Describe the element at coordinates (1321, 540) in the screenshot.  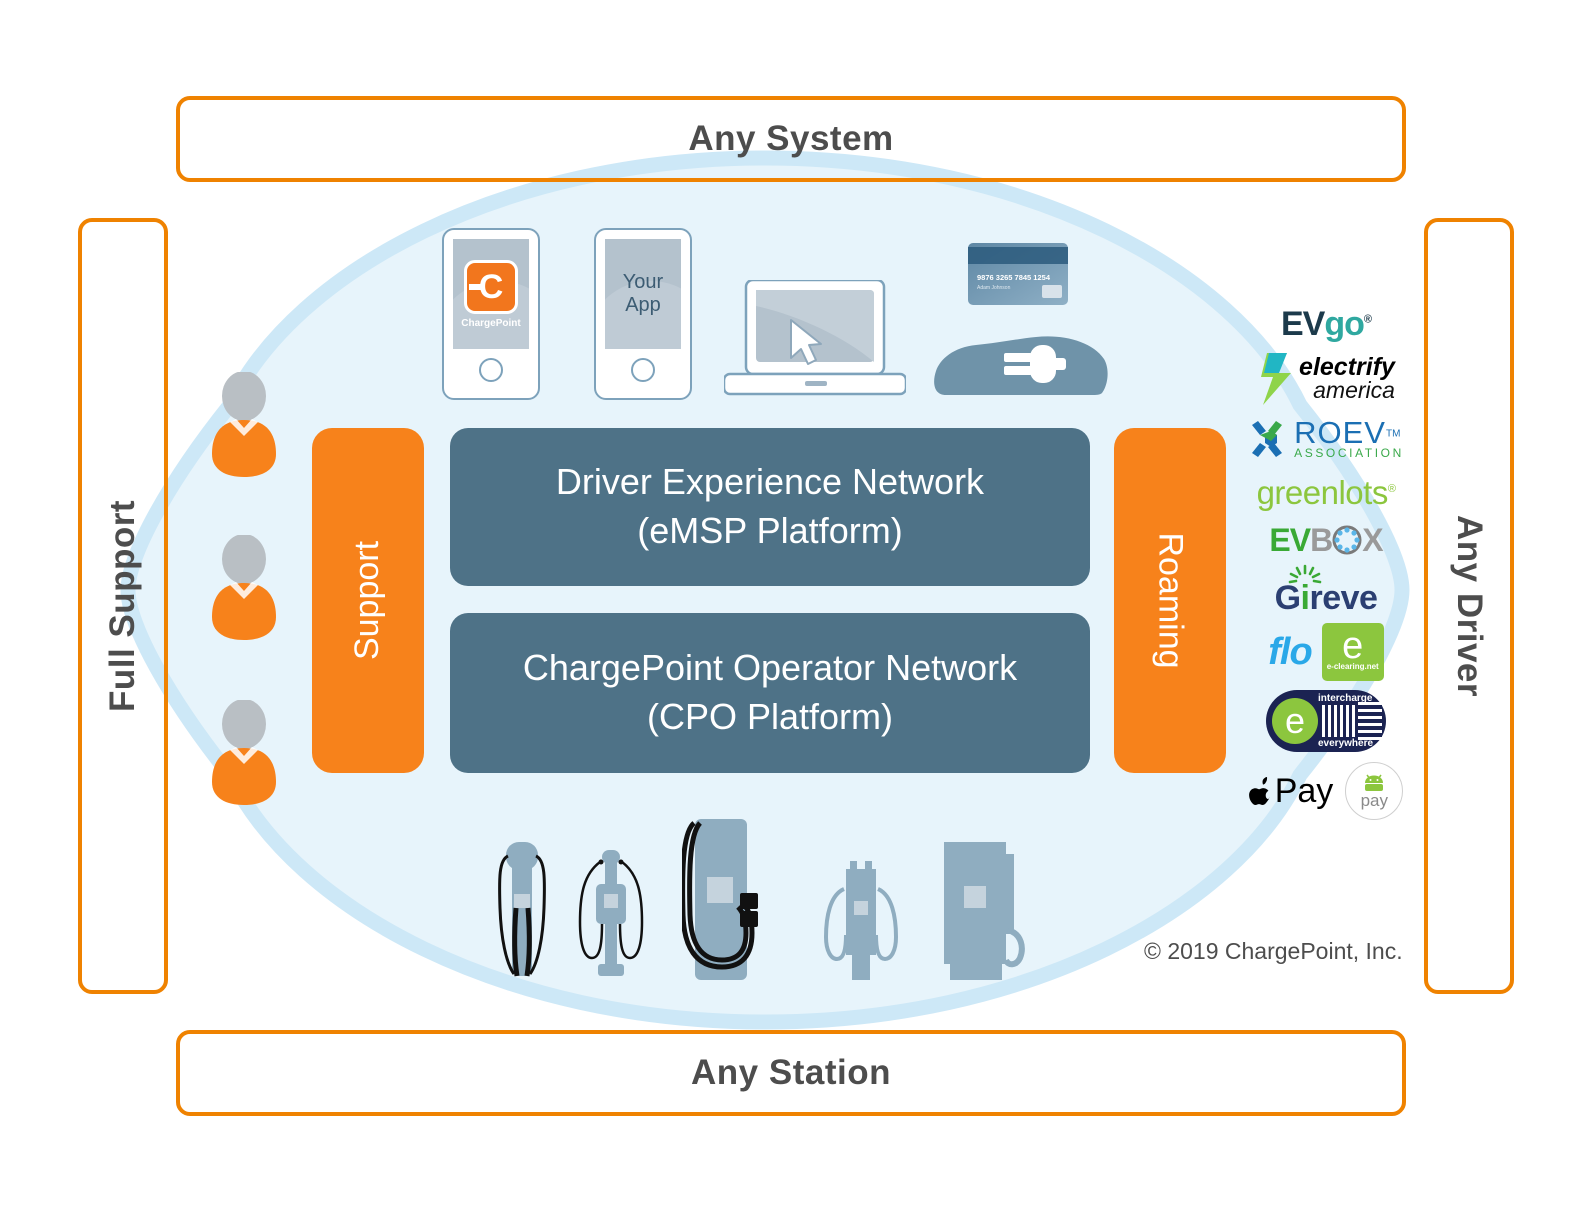
I see `evbox-b: B` at that location.